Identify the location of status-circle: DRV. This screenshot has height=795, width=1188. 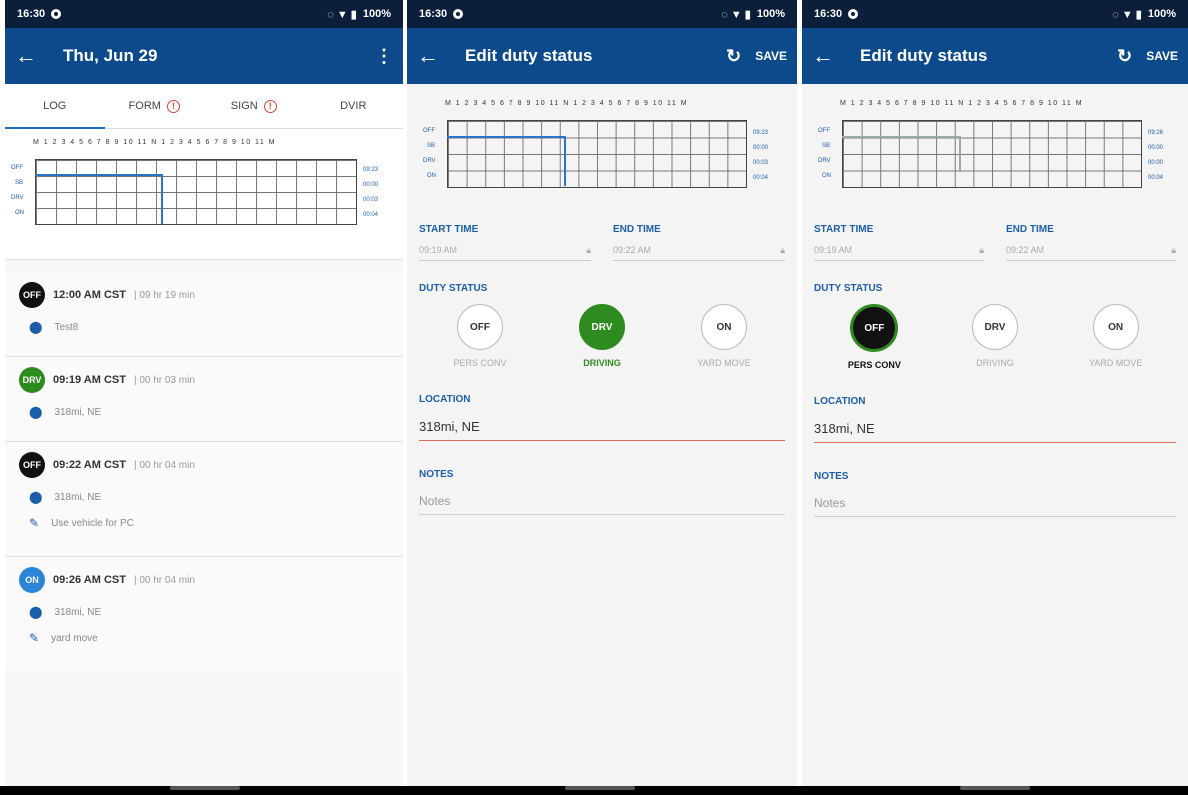
(994, 327).